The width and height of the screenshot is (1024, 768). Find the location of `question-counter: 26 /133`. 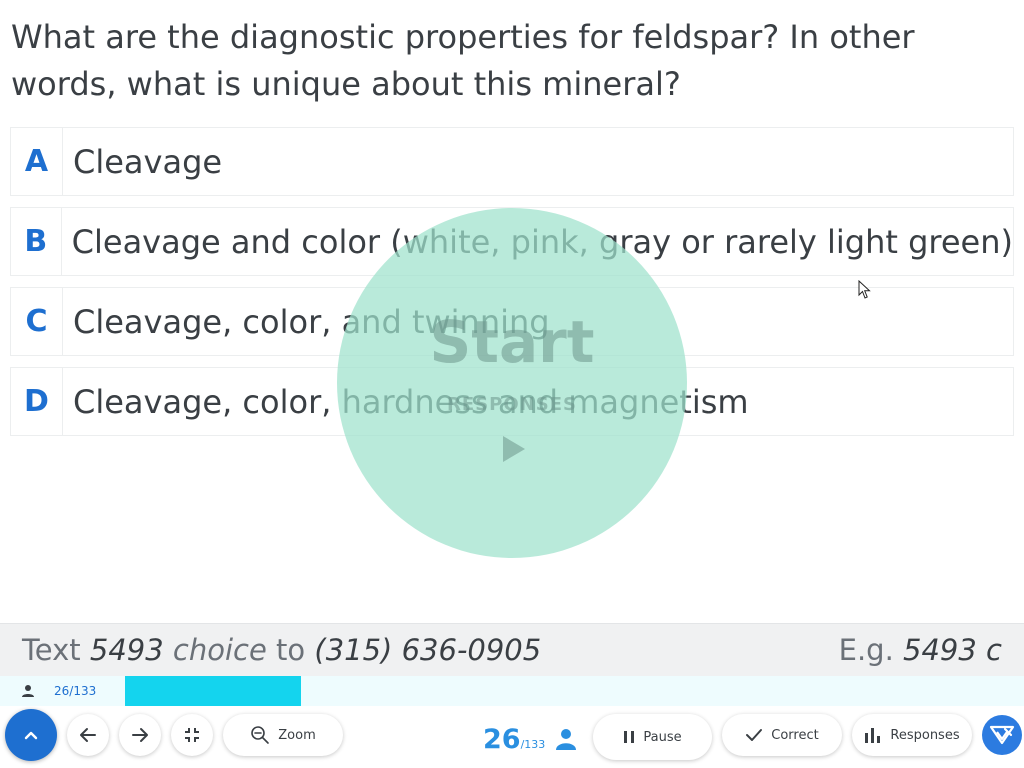

question-counter: 26 /133 is located at coordinates (514, 739).